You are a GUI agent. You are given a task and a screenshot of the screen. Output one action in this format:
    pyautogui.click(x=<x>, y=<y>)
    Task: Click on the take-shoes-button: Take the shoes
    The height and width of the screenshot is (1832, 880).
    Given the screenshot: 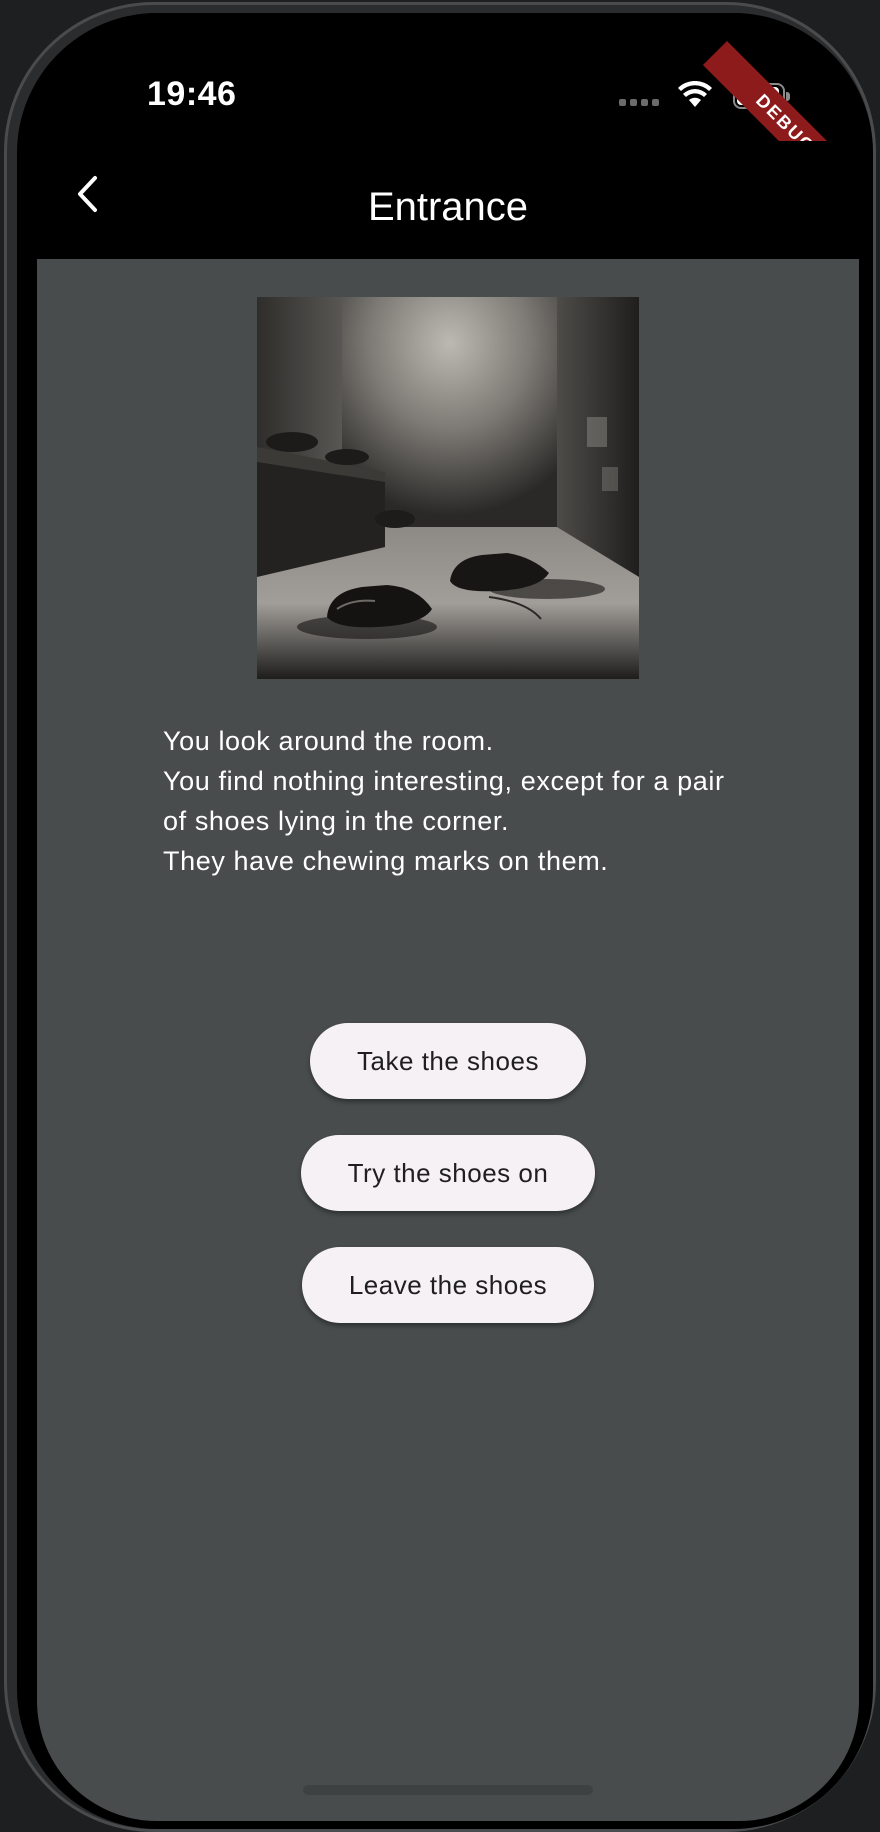 What is the action you would take?
    pyautogui.click(x=448, y=1061)
    